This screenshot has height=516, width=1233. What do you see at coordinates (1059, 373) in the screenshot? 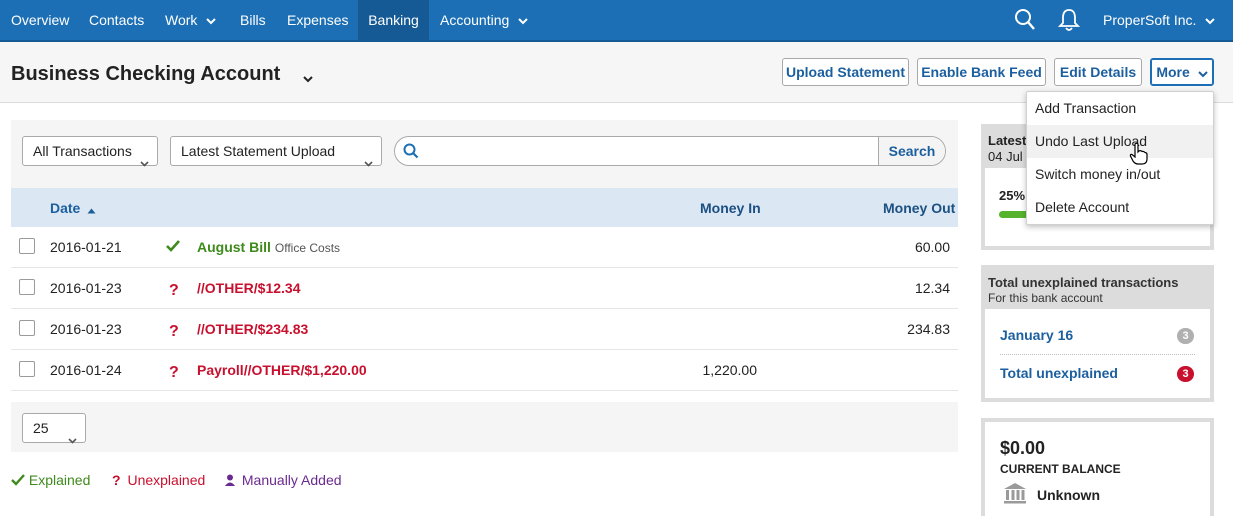
I see `total-unexplained-link: Total unexplained` at bounding box center [1059, 373].